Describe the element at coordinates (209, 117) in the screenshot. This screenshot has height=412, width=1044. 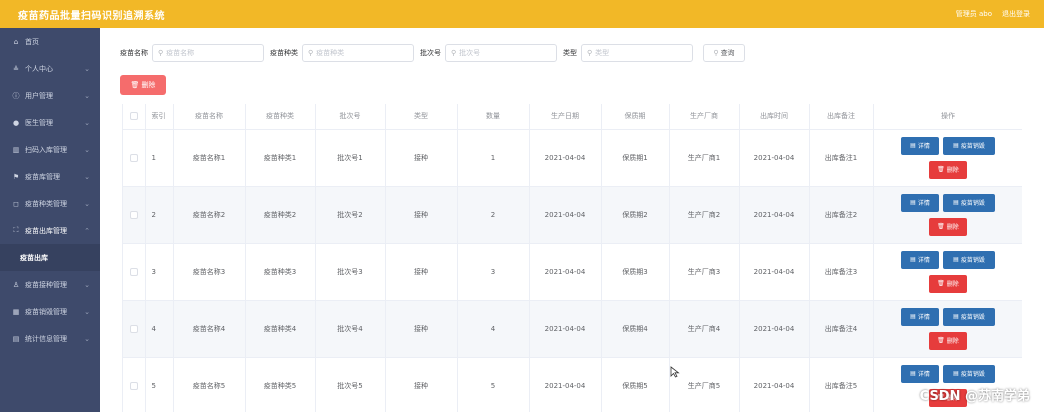
I see `column-header: 疫苗名称` at that location.